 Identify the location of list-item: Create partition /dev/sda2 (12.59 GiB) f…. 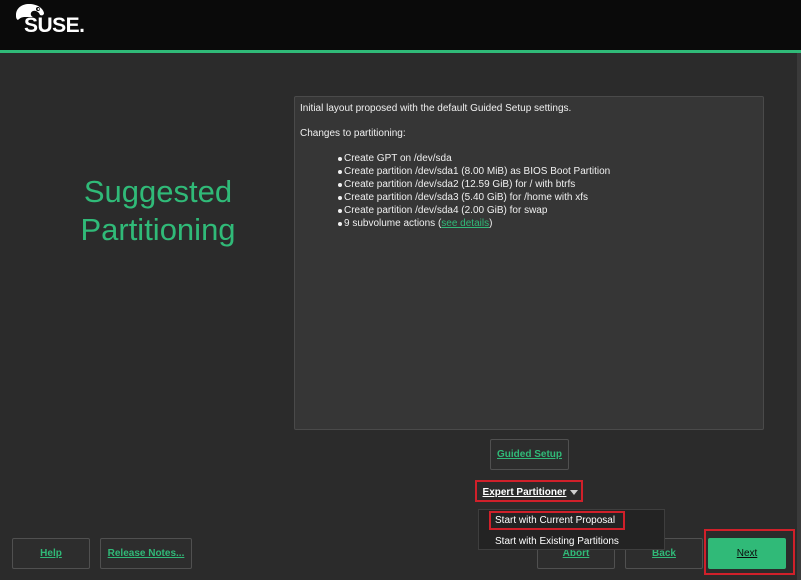
(548, 184).